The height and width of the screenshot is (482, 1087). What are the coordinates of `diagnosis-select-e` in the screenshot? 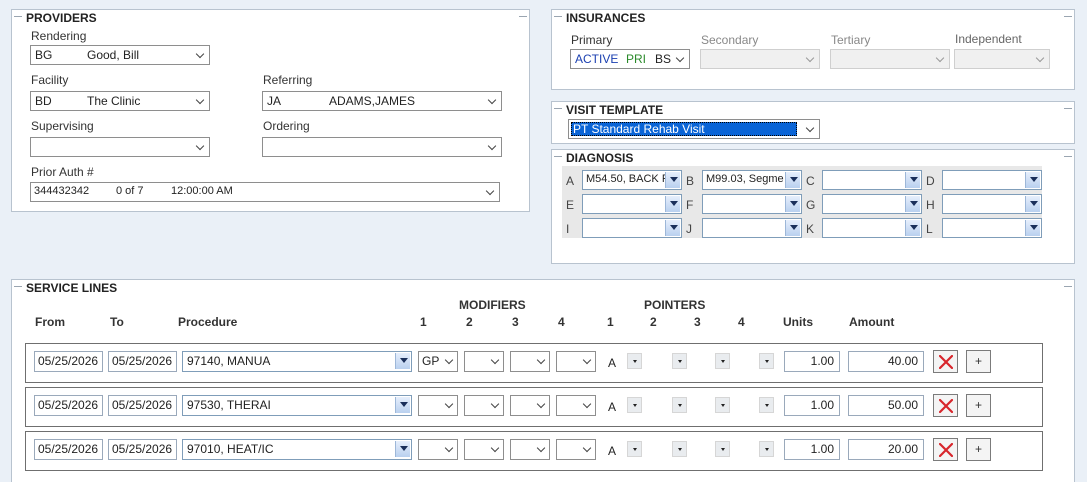 It's located at (632, 204).